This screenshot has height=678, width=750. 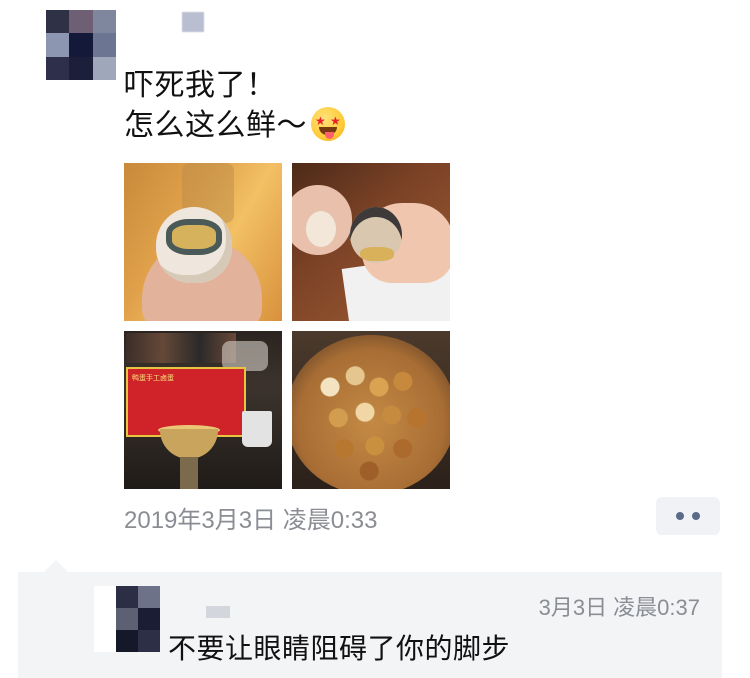 I want to click on poster-avatar, so click(x=81, y=45).